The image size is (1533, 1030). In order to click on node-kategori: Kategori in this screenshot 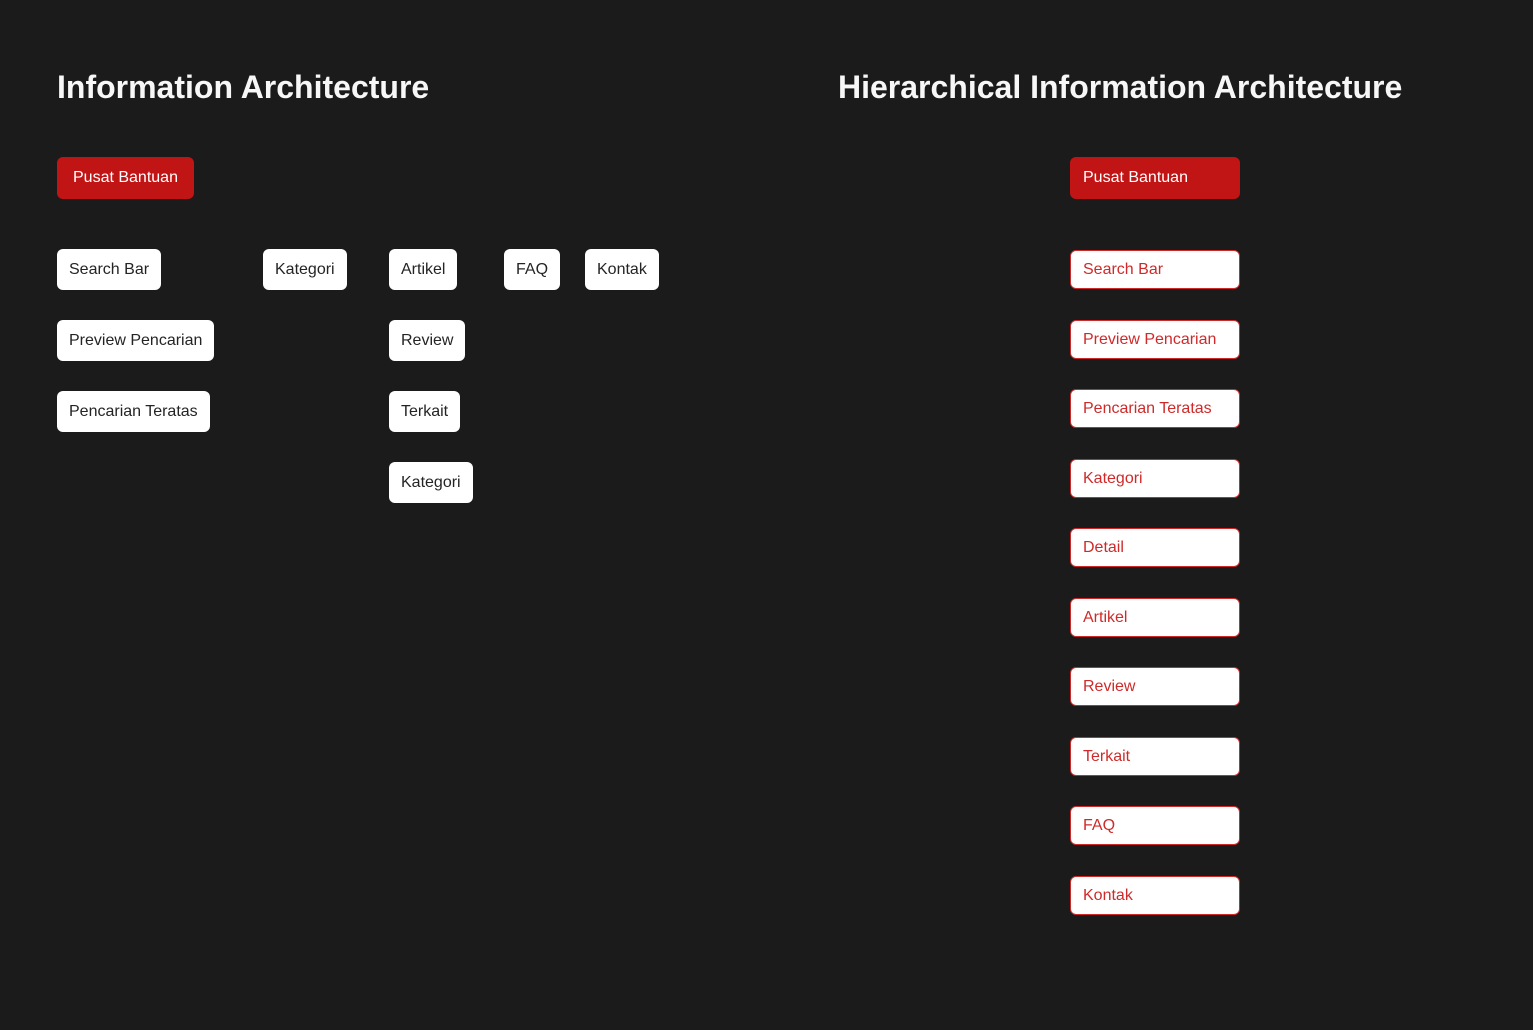, I will do `click(305, 269)`.